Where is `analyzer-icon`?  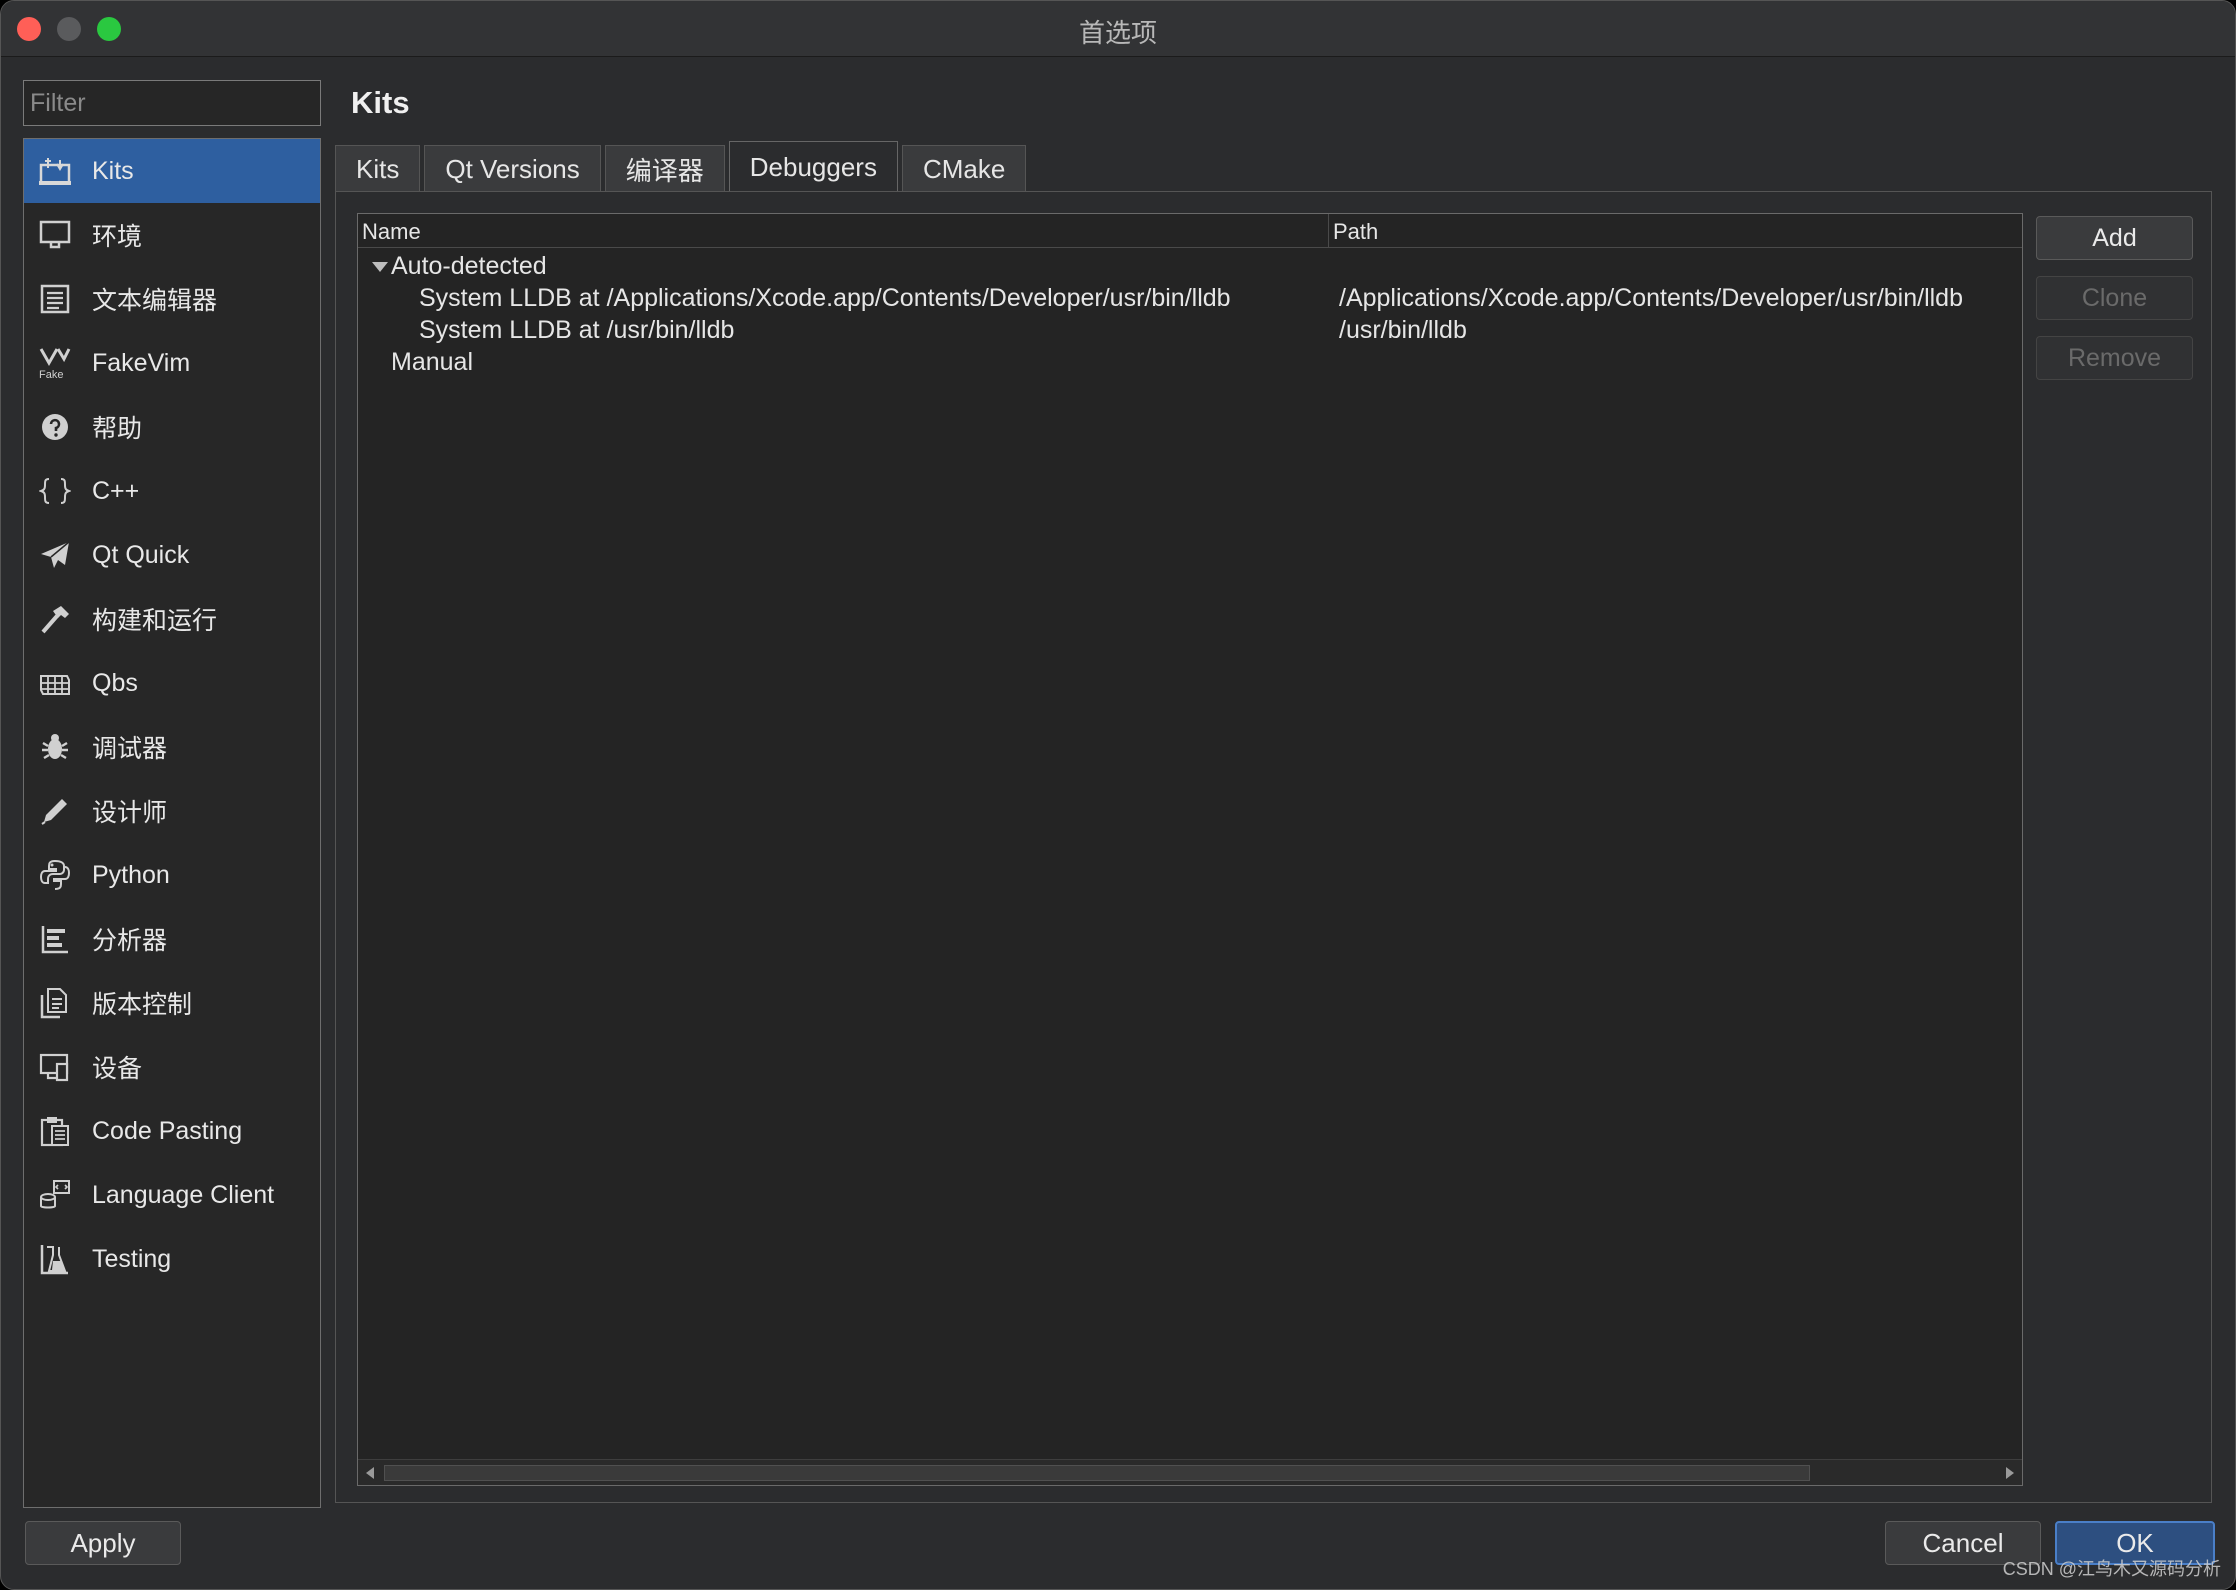 analyzer-icon is located at coordinates (55, 939).